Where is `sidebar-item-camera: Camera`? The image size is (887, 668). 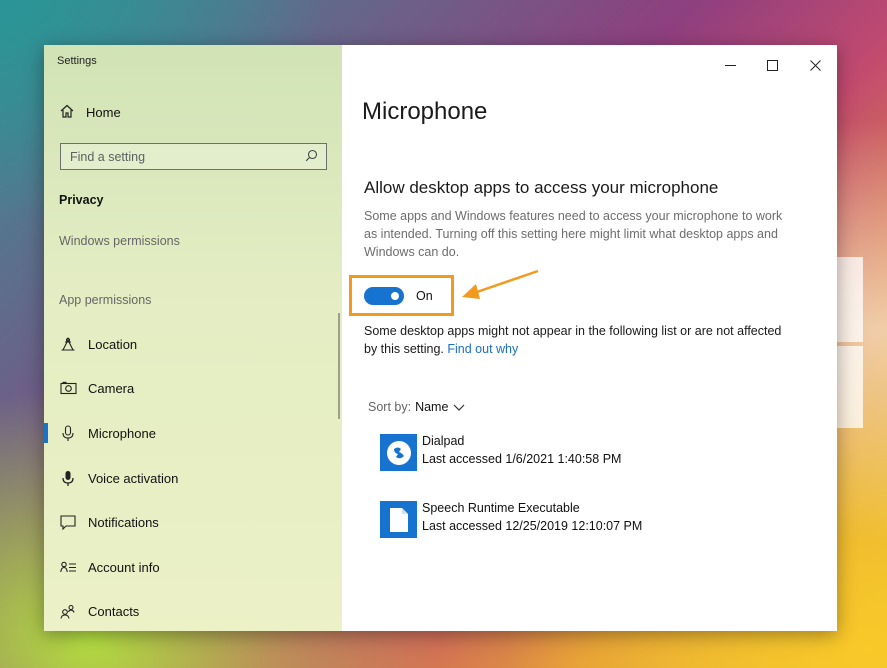
sidebar-item-camera: Camera is located at coordinates (193, 388).